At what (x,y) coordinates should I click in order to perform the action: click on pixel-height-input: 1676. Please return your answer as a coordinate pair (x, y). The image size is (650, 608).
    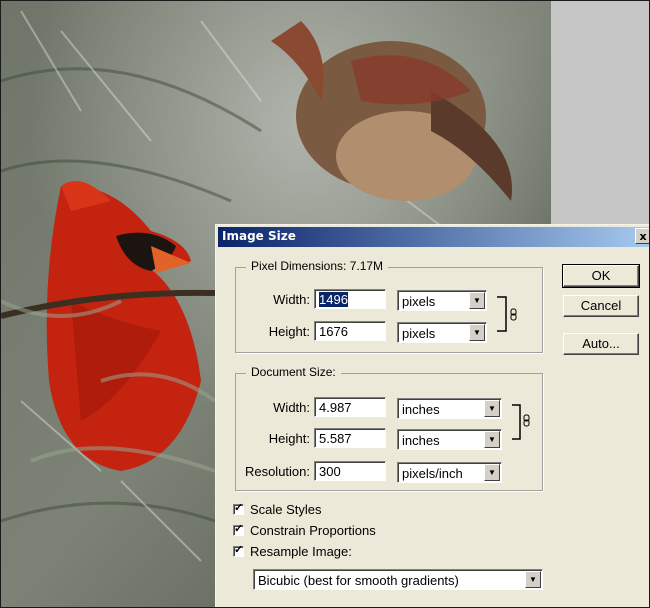
    Looking at the image, I should click on (350, 331).